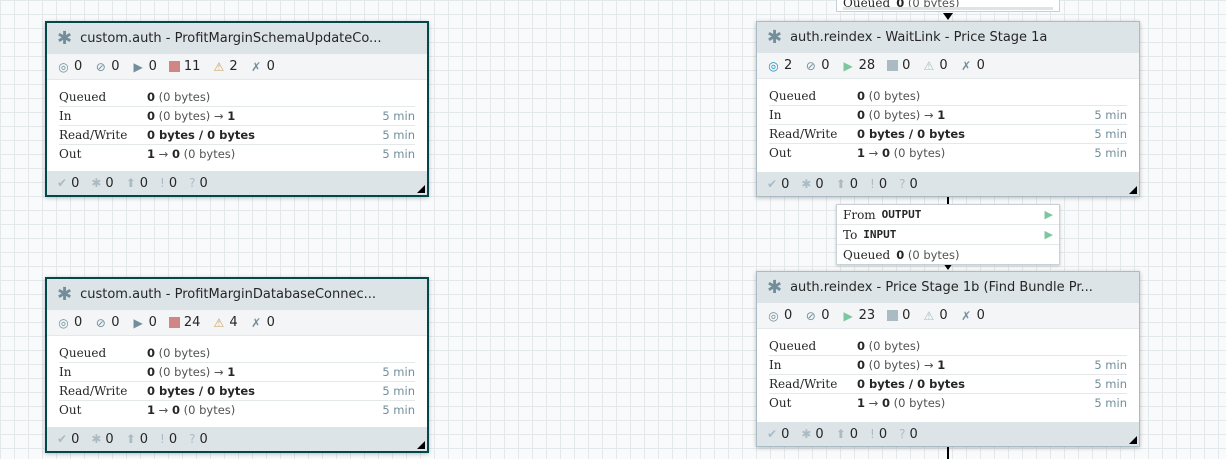  What do you see at coordinates (780, 403) in the screenshot?
I see `out-label: Out` at bounding box center [780, 403].